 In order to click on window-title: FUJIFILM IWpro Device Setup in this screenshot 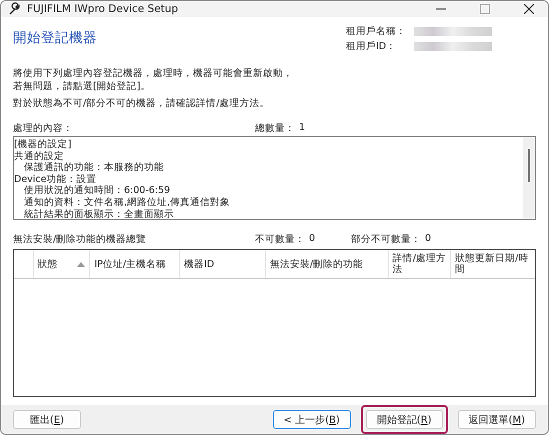, I will do `click(102, 9)`.